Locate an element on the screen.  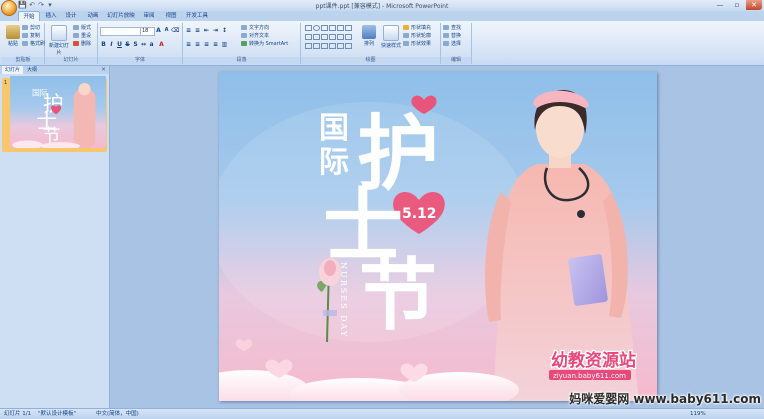
block-arrow-shape-icon is located at coordinates (324, 37).